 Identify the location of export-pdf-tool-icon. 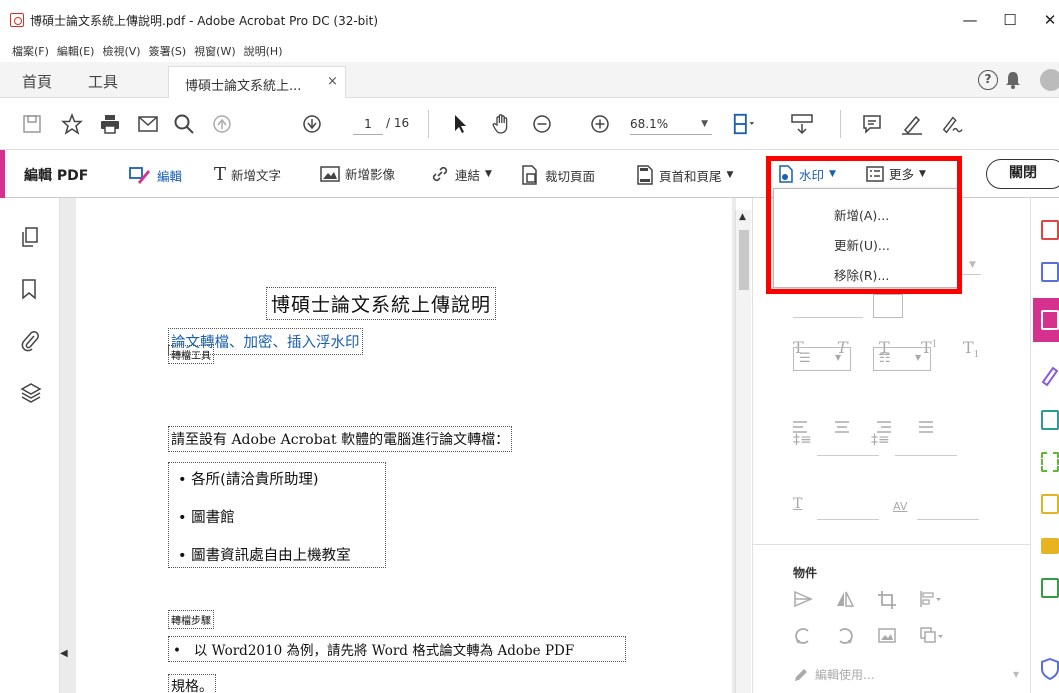
(1050, 230).